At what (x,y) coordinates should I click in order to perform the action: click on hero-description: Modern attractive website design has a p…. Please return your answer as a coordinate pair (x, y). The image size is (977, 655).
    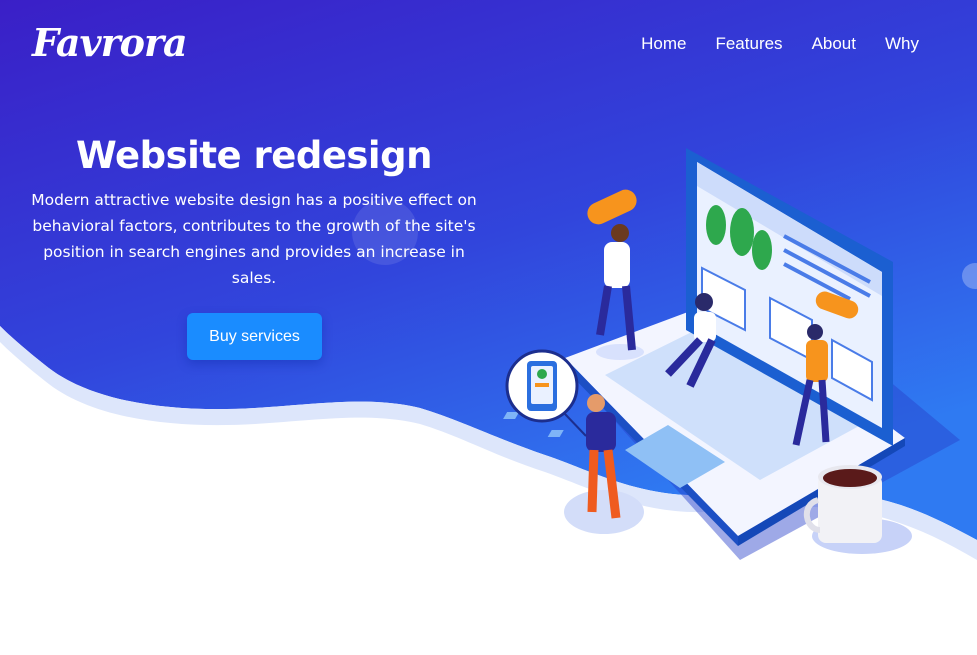
    Looking at the image, I should click on (254, 239).